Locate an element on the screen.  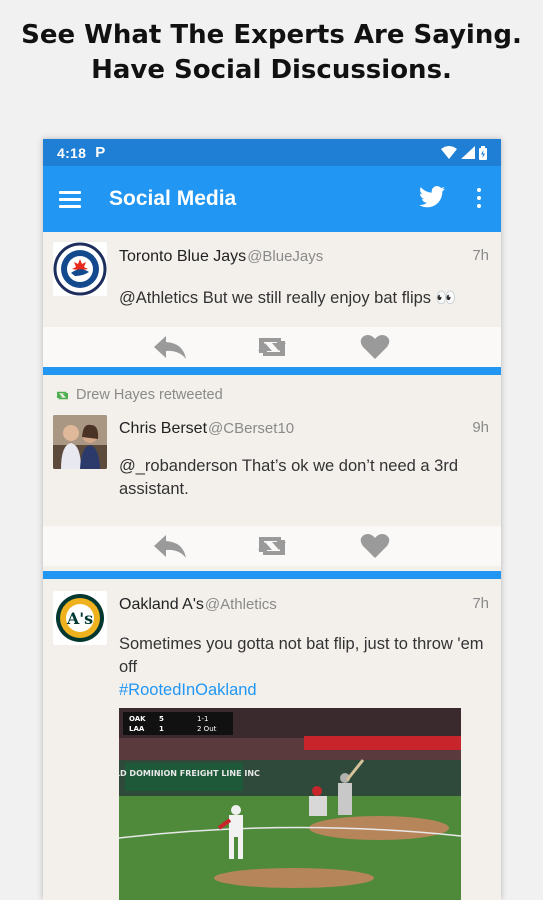
battery-icon is located at coordinates (483, 152).